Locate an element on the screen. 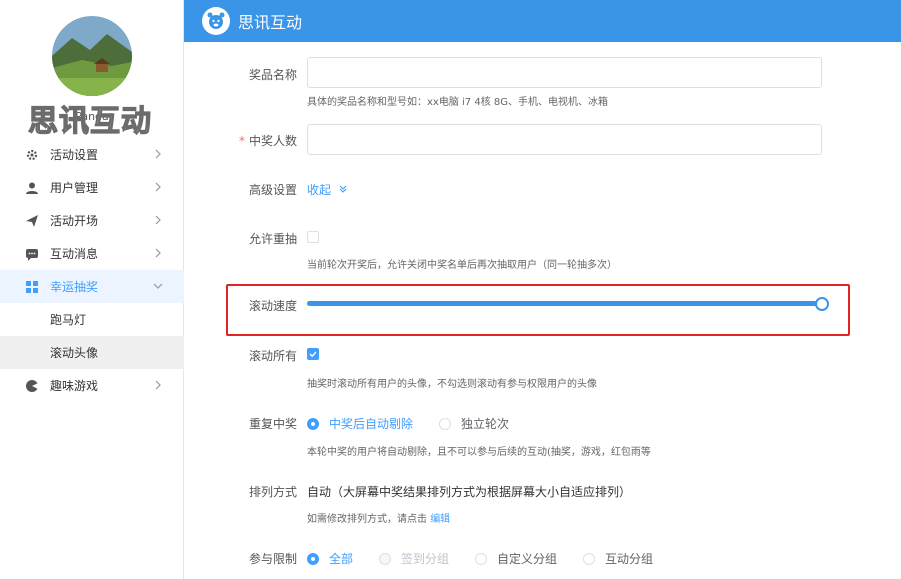  sort-label: 排列方式 is located at coordinates (272, 492).